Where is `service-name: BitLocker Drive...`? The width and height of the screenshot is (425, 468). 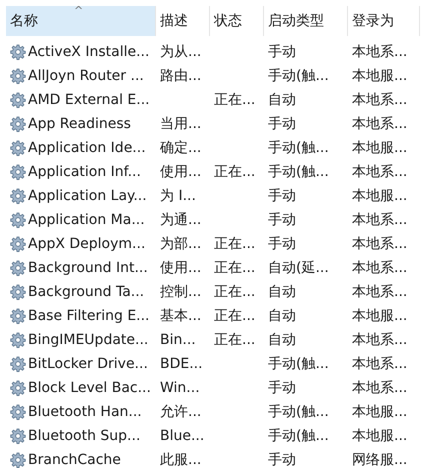 service-name: BitLocker Drive... is located at coordinates (88, 364).